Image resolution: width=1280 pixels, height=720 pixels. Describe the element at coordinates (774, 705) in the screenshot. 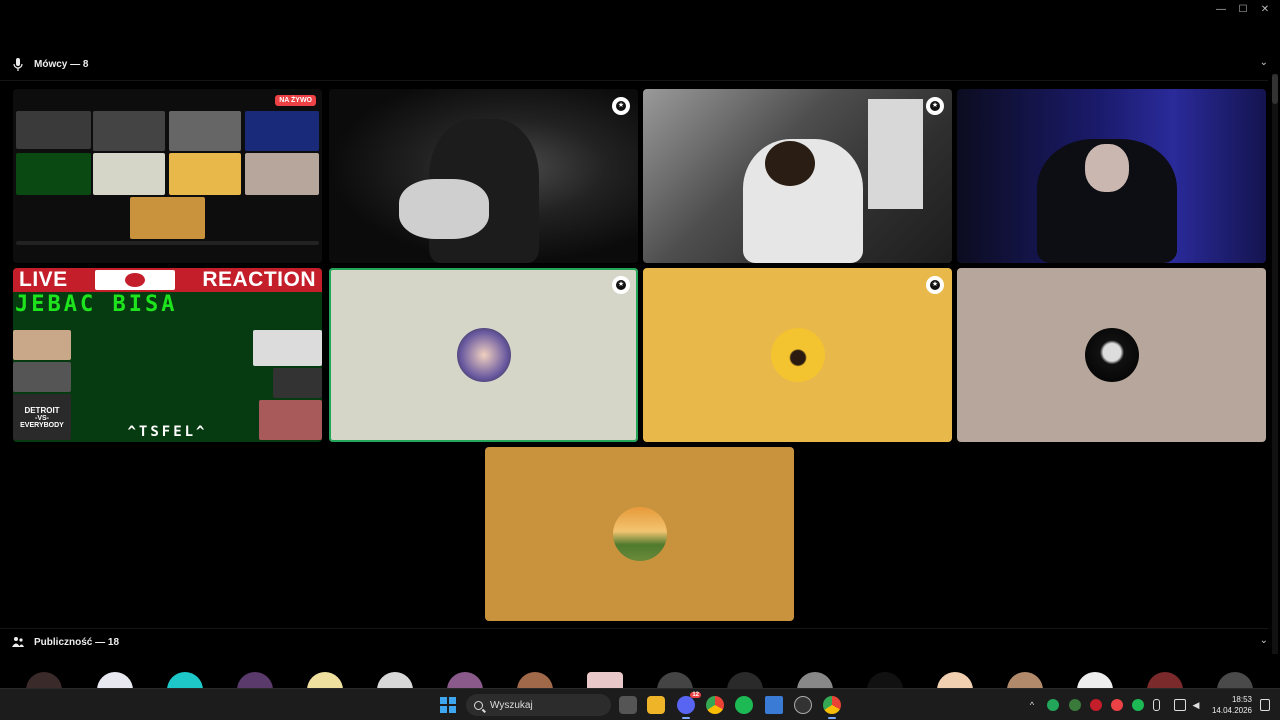

I see `notepad-icon` at that location.